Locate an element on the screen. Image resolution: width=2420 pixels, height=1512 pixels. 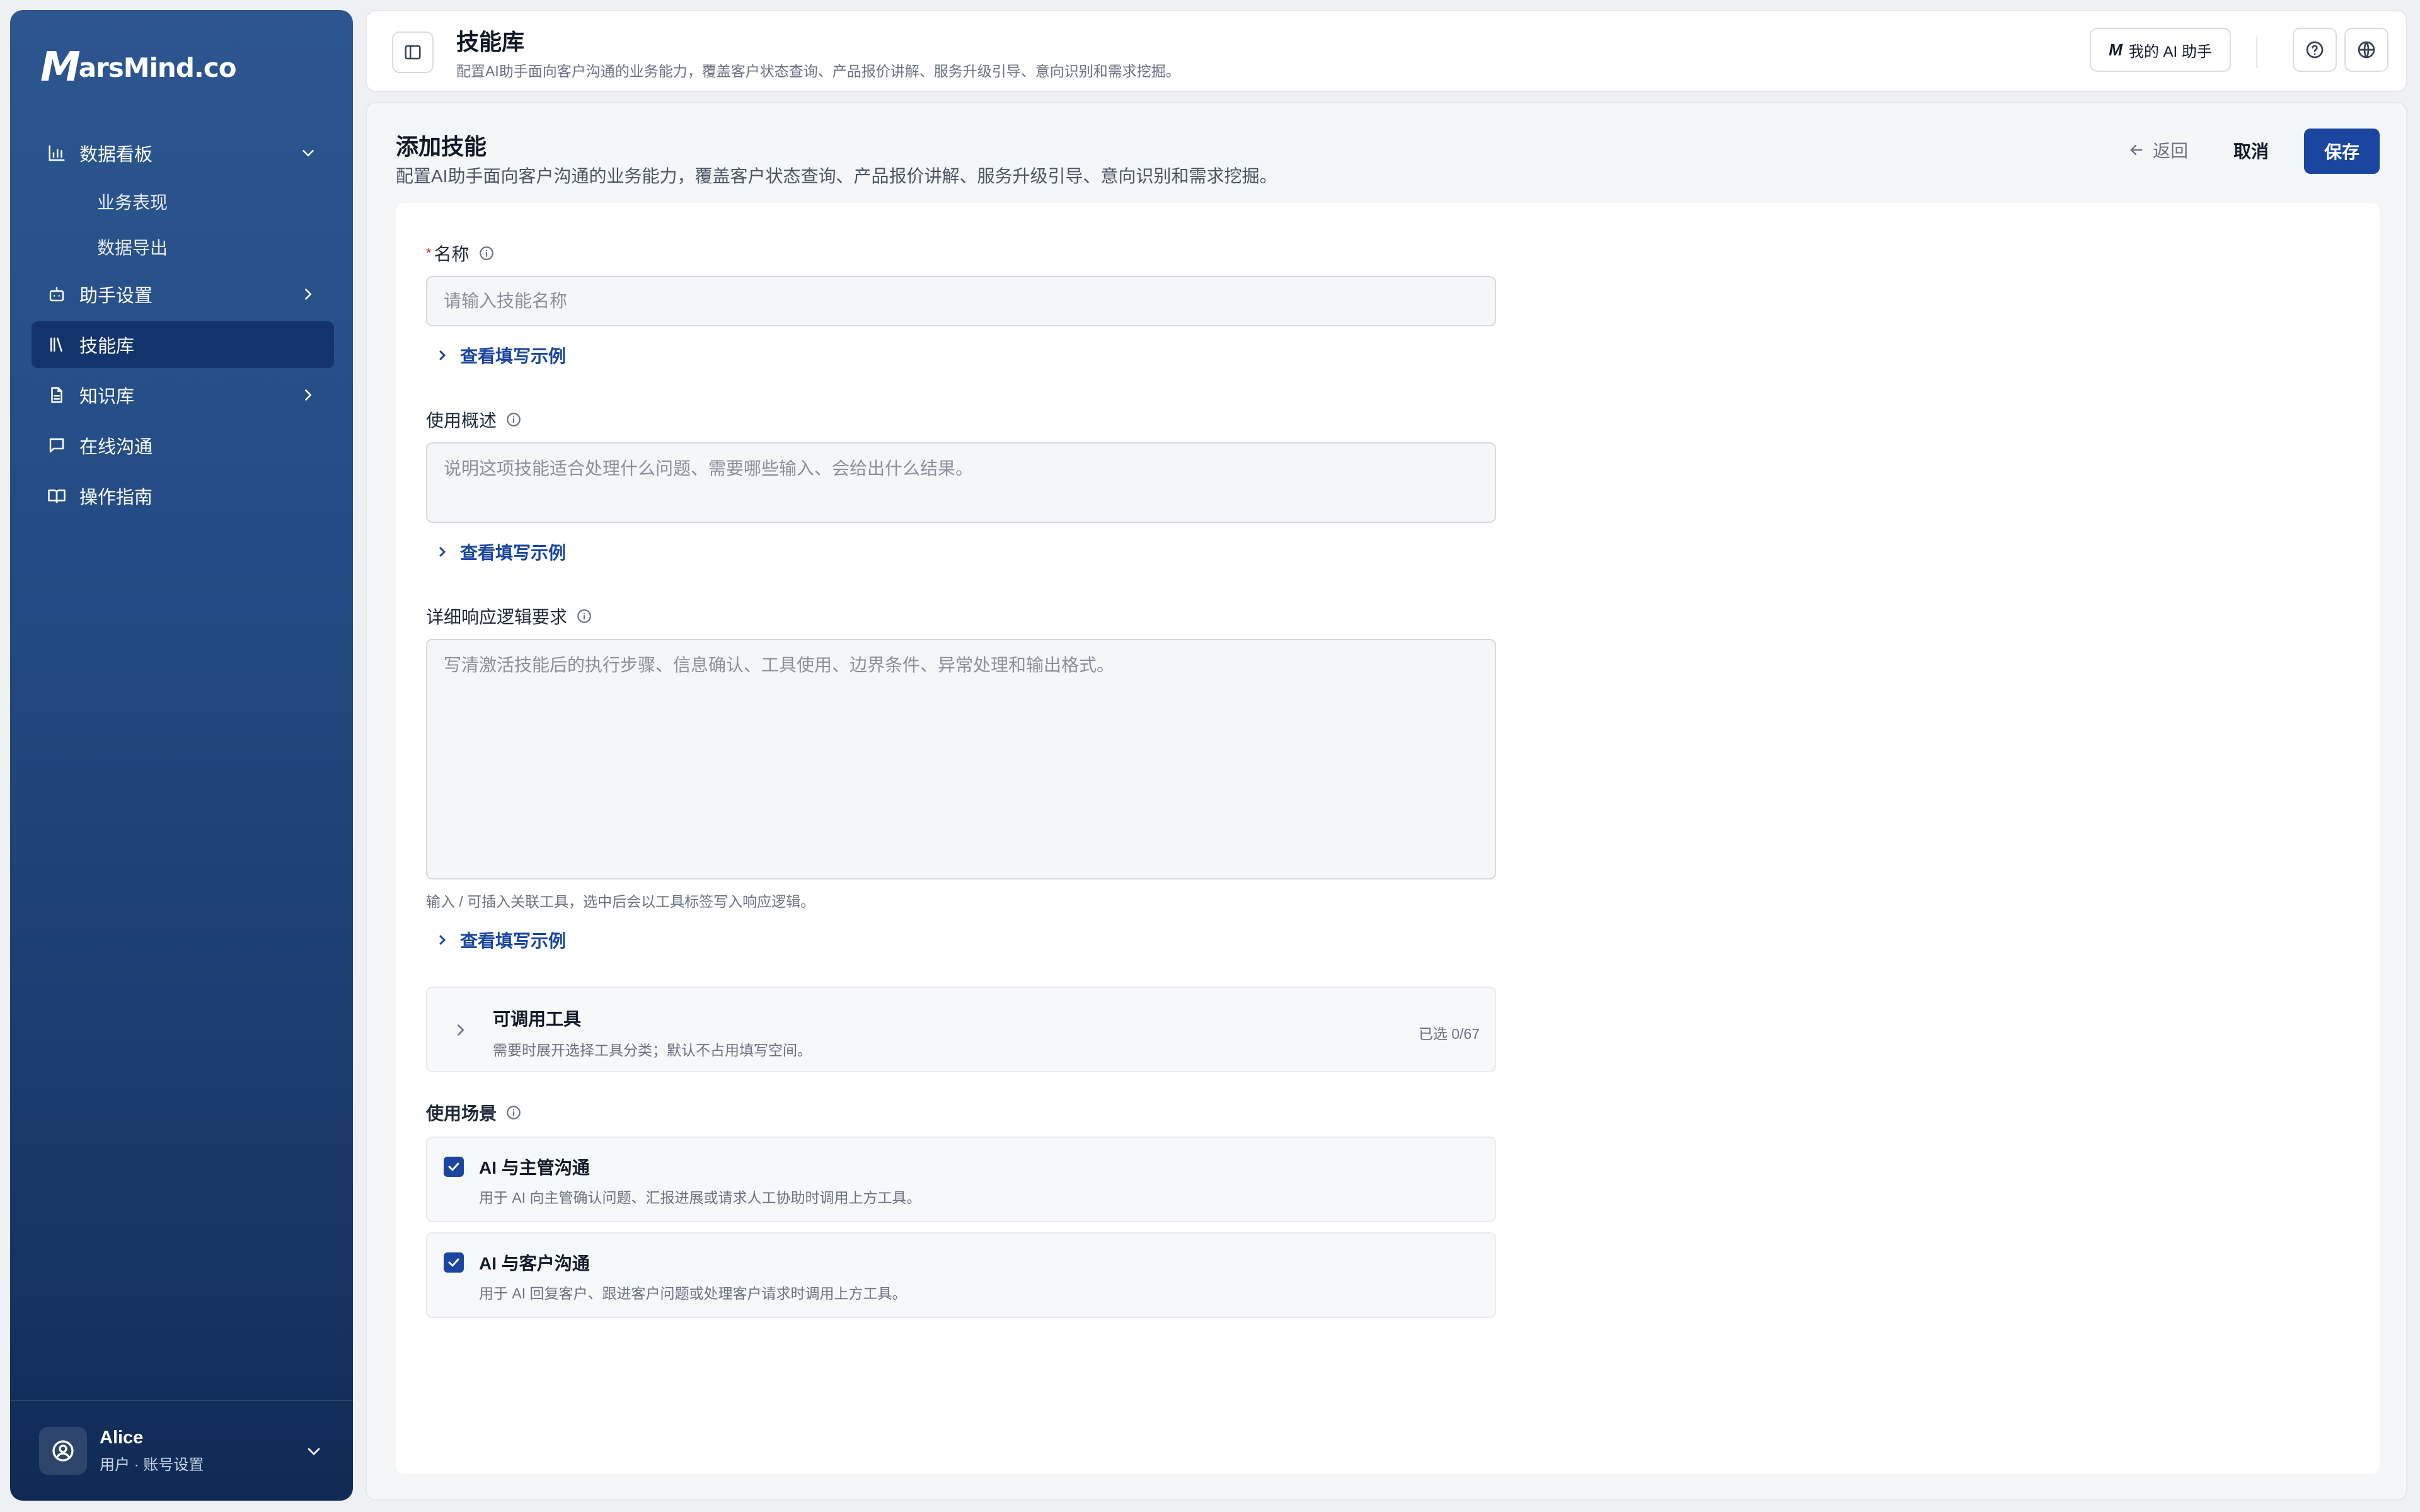
user-circle-icon is located at coordinates (63, 1451).